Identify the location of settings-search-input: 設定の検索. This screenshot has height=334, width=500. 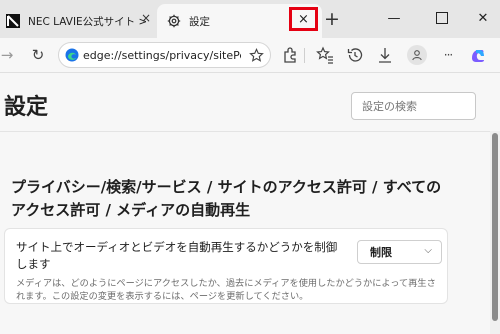
(413, 106).